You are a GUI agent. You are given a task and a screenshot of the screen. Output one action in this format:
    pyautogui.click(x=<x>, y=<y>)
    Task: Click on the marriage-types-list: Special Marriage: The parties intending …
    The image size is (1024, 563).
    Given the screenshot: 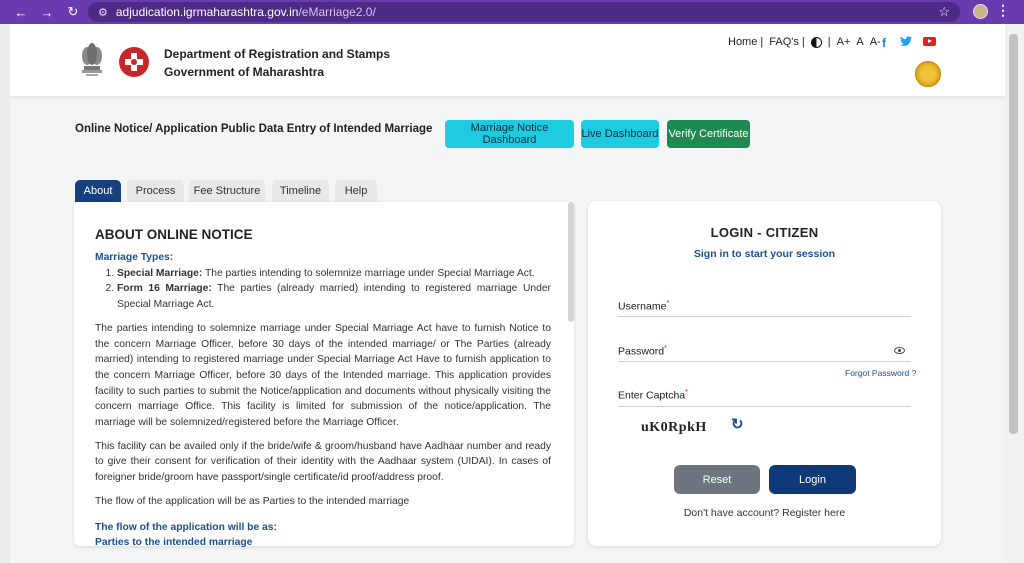 What is the action you would take?
    pyautogui.click(x=334, y=289)
    